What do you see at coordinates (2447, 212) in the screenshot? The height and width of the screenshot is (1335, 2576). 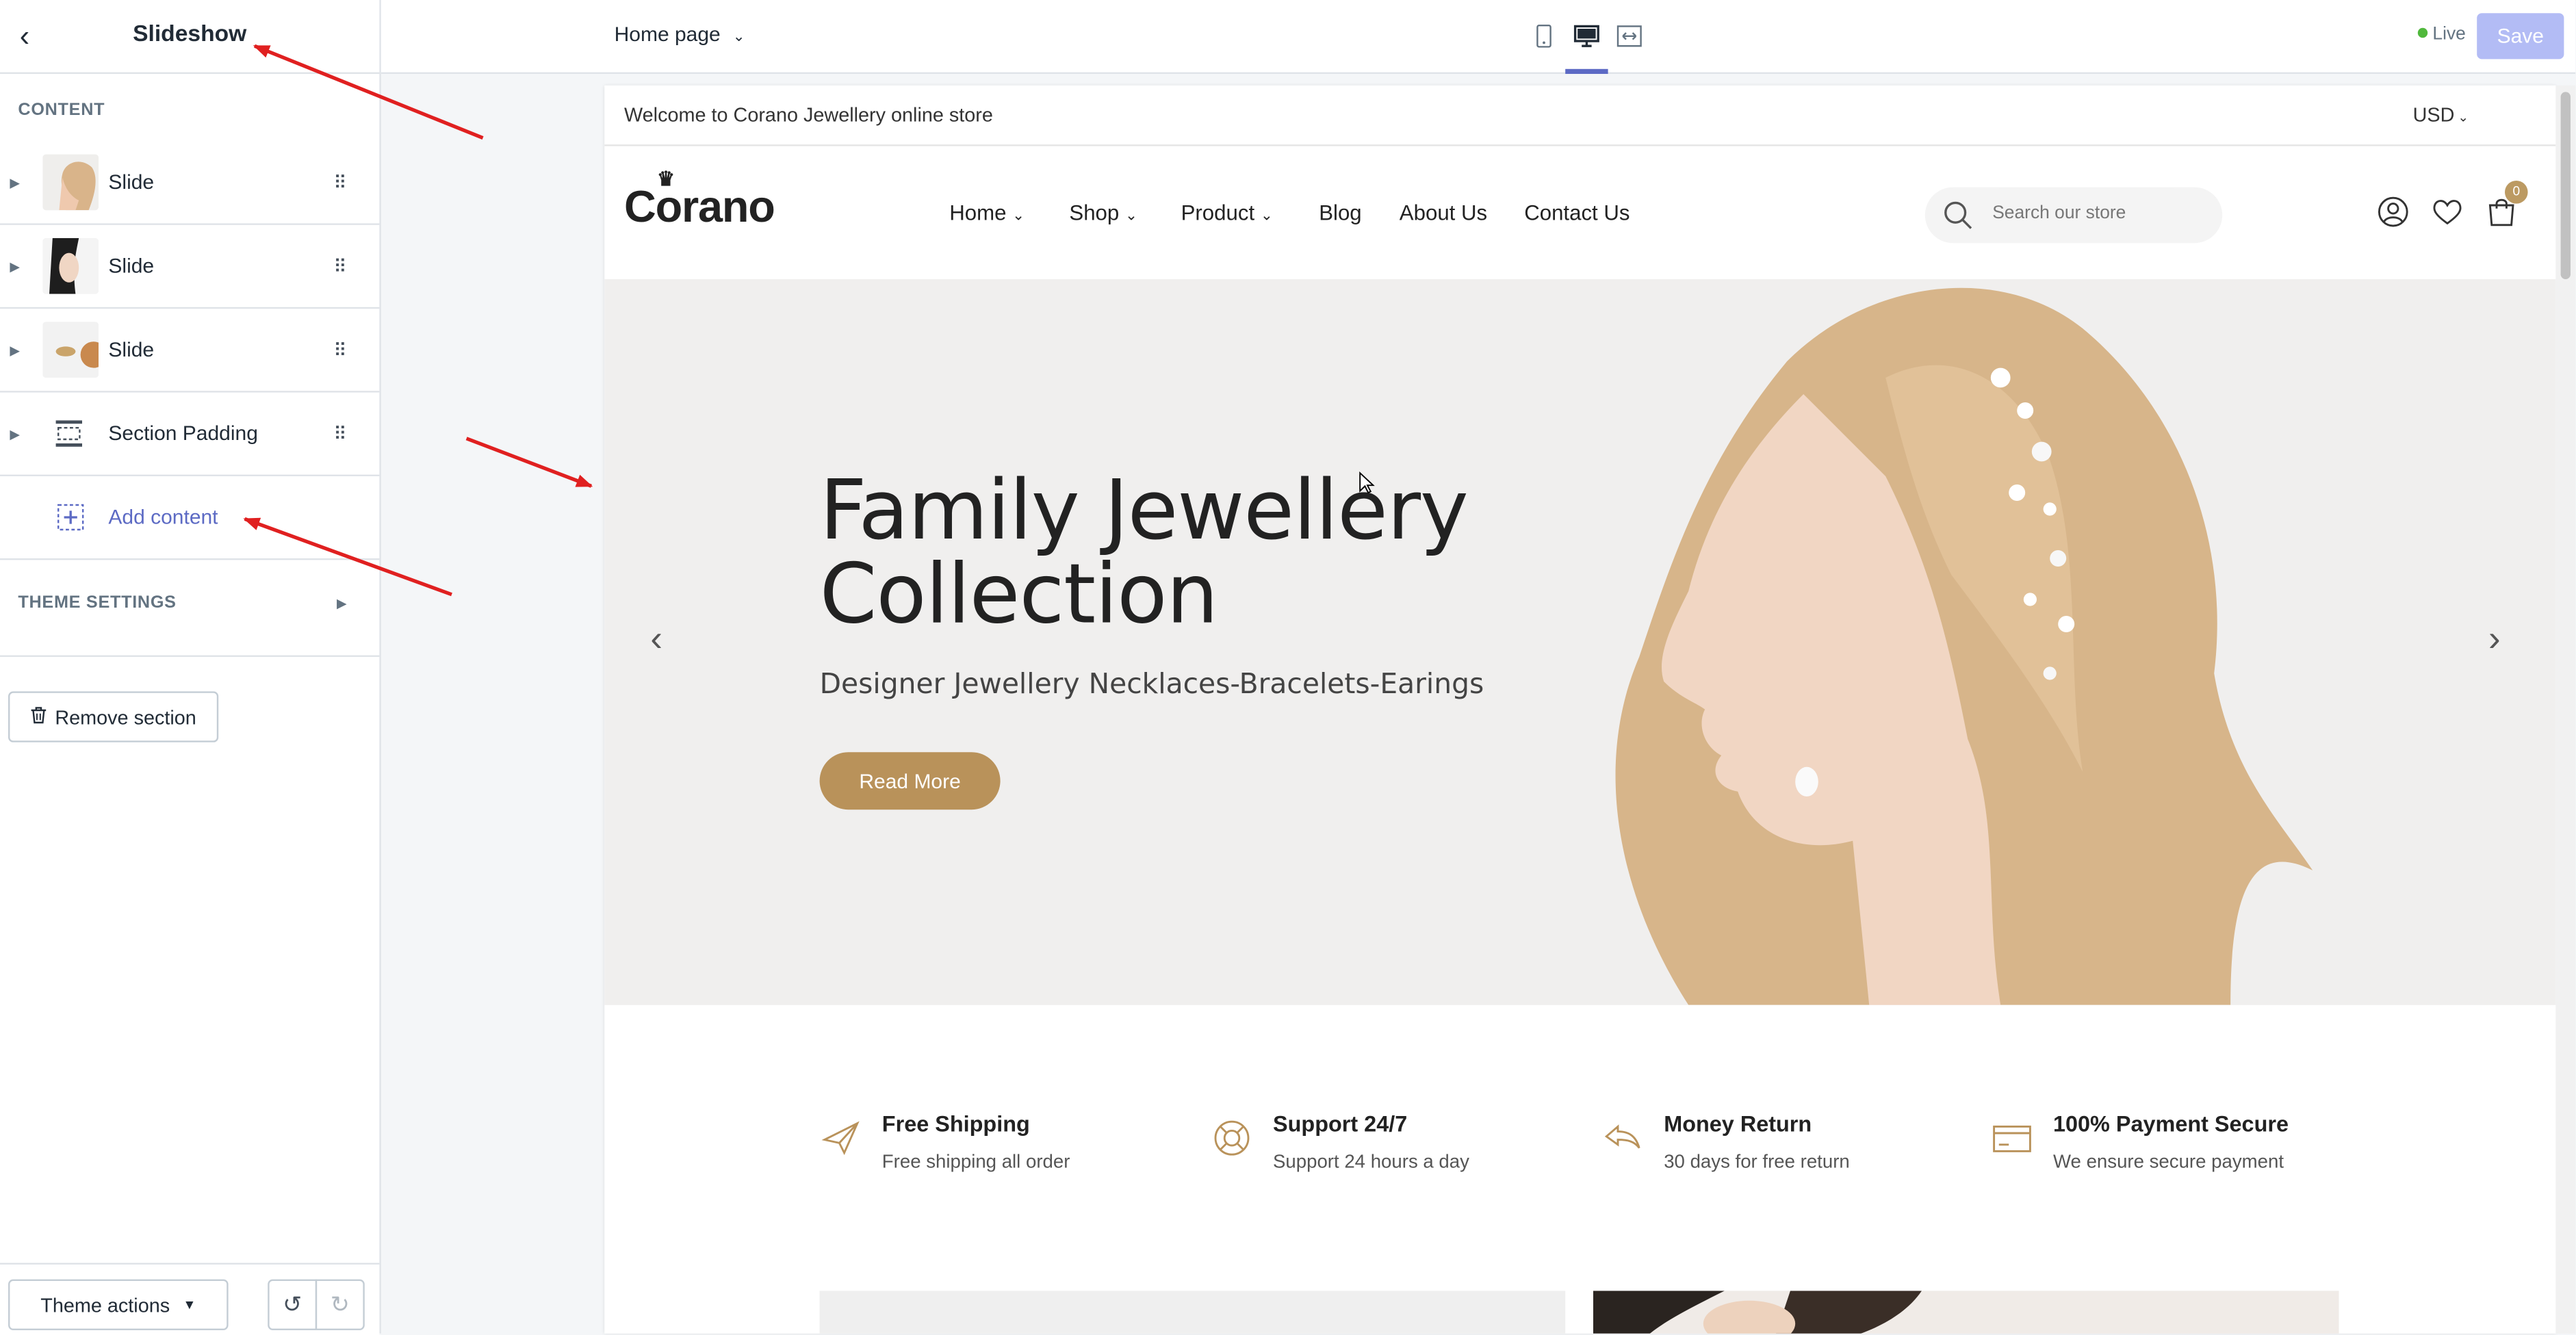 I see `heart-icon` at bounding box center [2447, 212].